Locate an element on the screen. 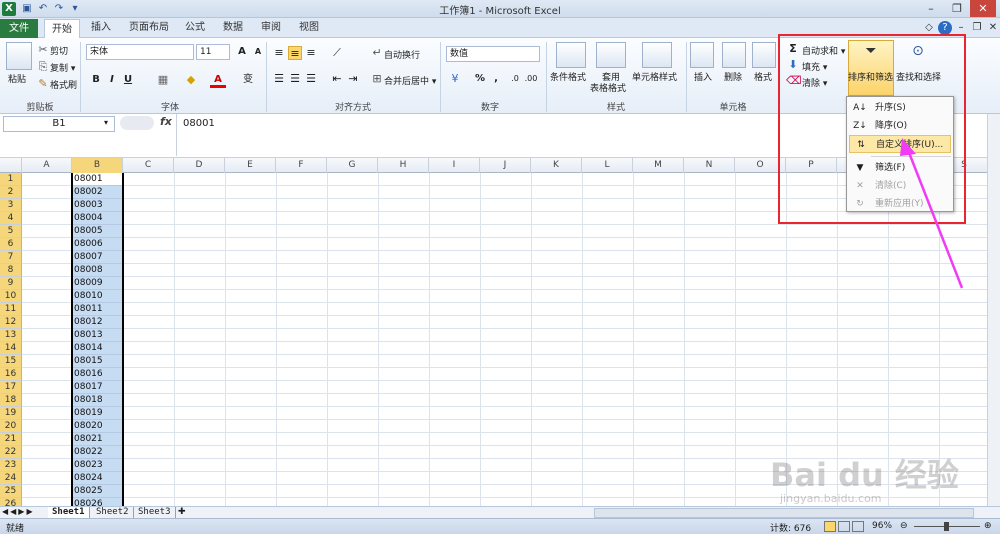 The image size is (1000, 534). doc-close-icon: ✕ is located at coordinates (993, 28).